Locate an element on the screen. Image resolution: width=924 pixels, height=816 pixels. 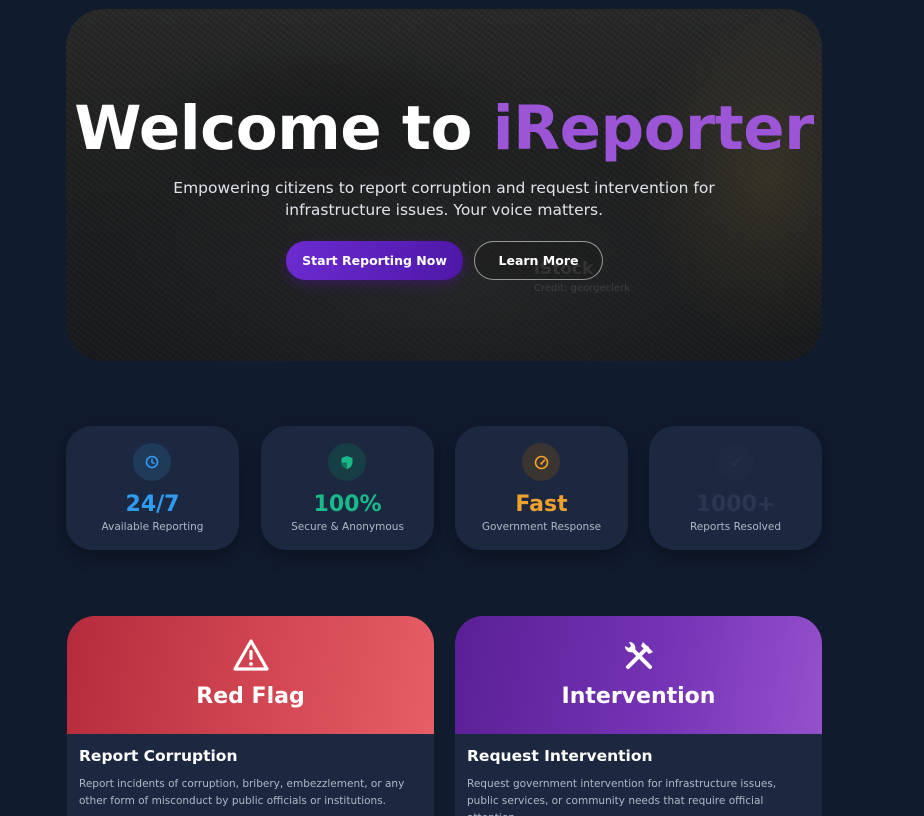
stat-value: 1000+ is located at coordinates (735, 504).